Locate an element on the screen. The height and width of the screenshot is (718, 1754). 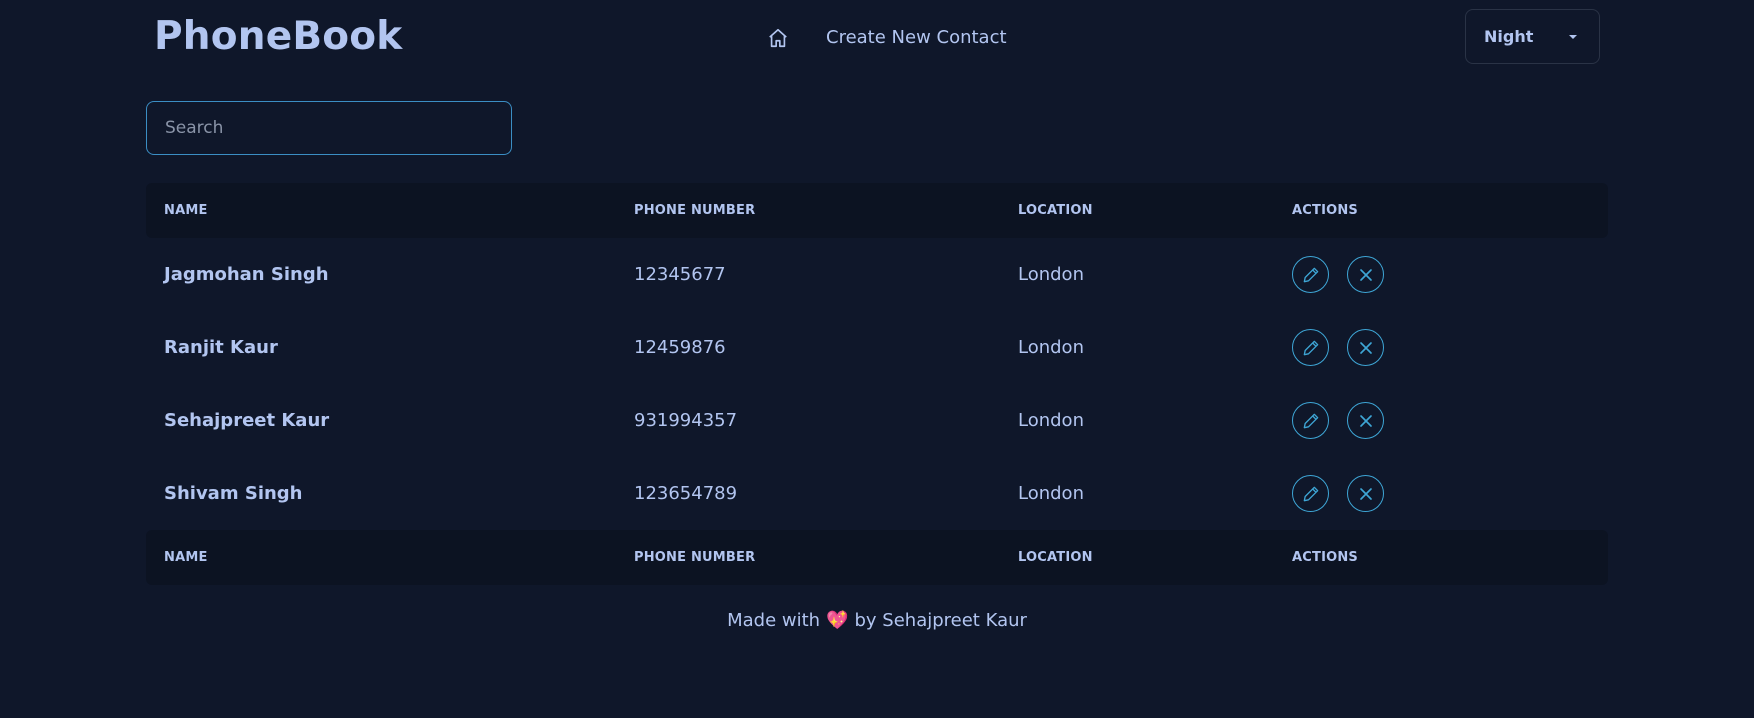
theme-select: Night is located at coordinates (1532, 36).